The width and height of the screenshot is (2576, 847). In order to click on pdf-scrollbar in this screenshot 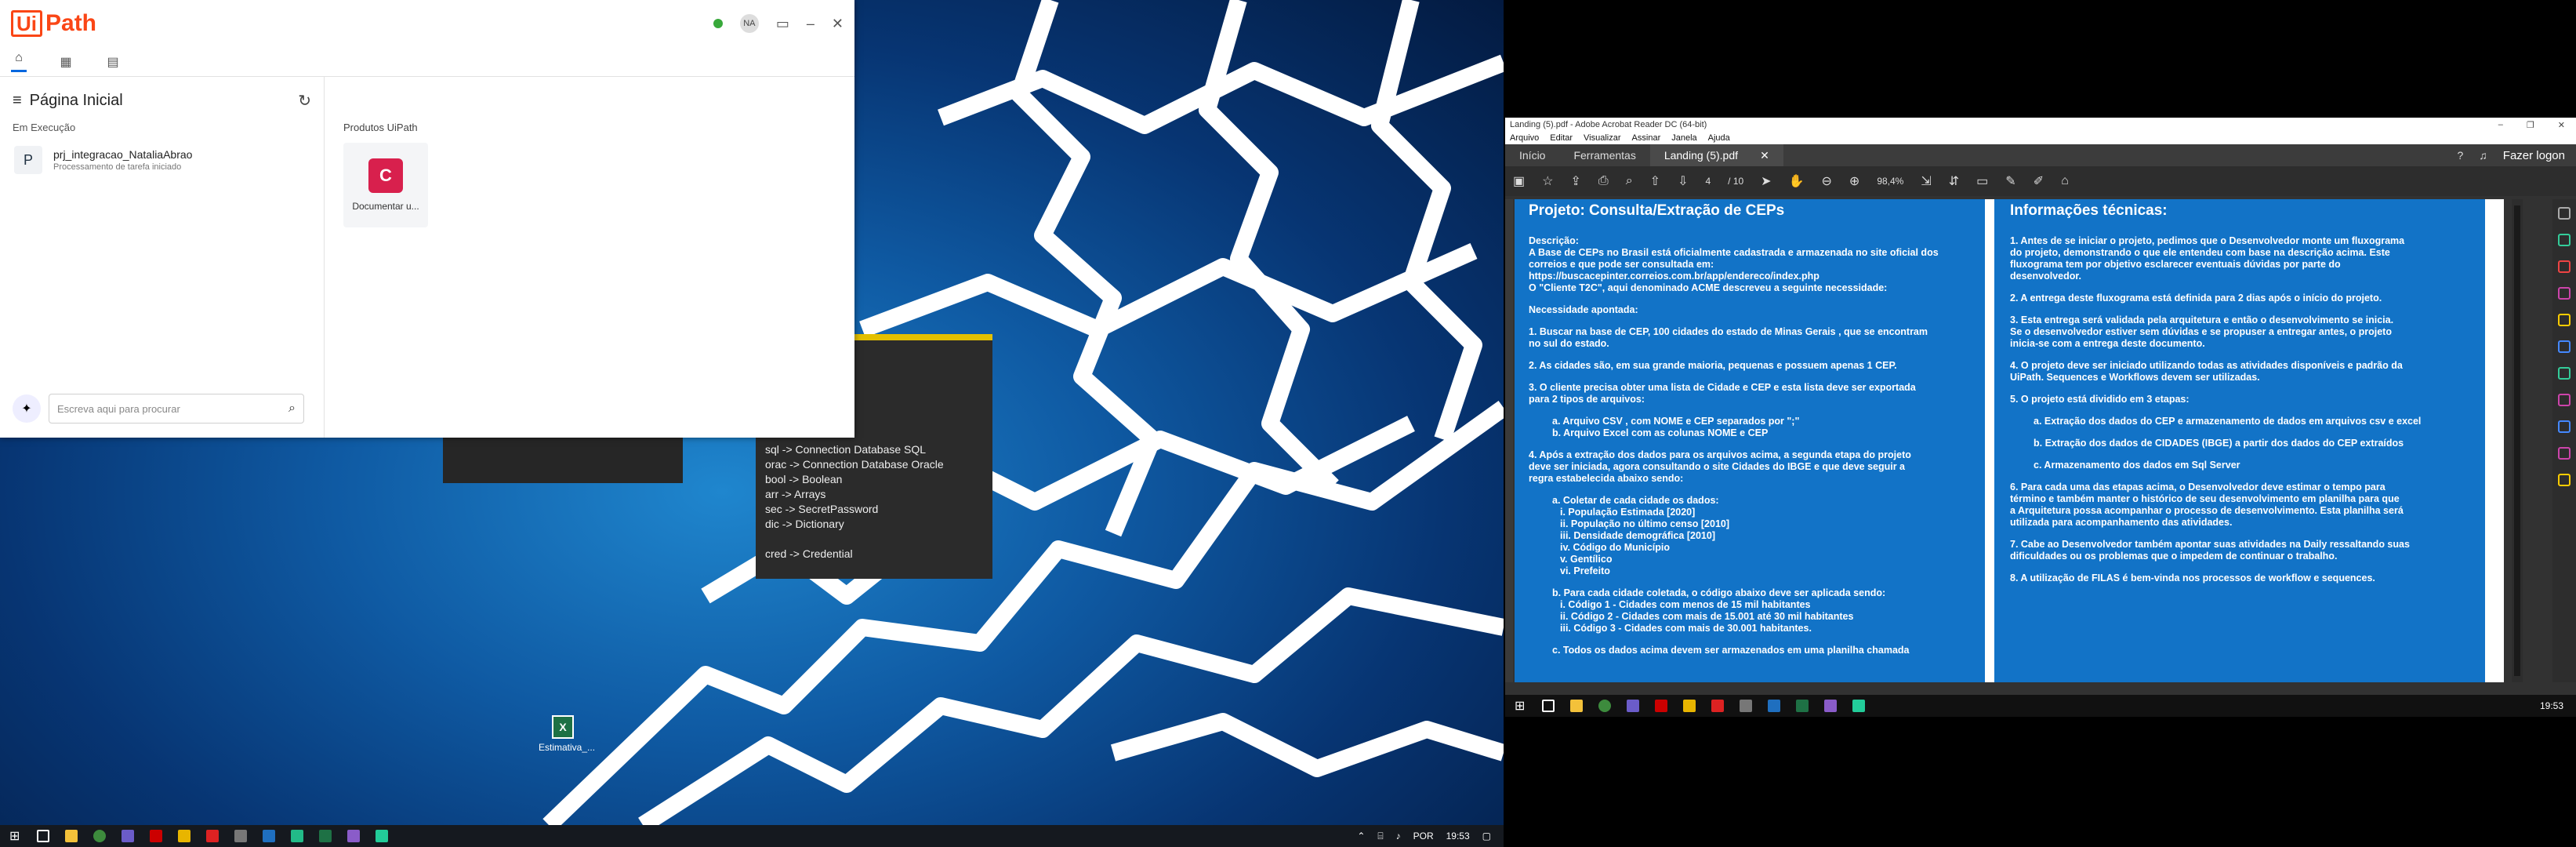, I will do `click(2517, 440)`.